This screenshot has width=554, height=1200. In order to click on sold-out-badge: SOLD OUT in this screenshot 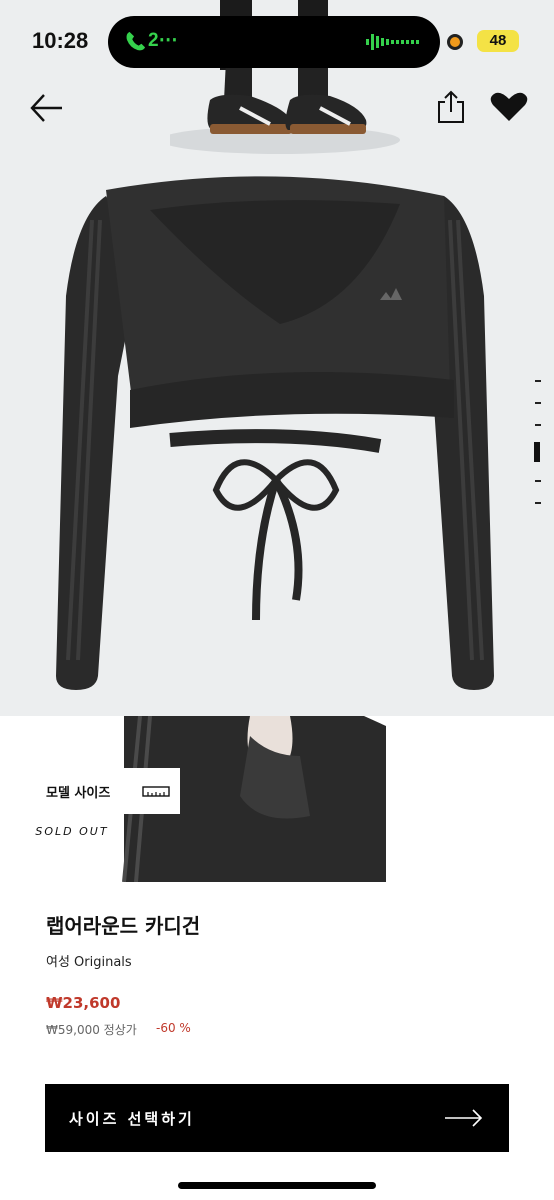, I will do `click(72, 831)`.